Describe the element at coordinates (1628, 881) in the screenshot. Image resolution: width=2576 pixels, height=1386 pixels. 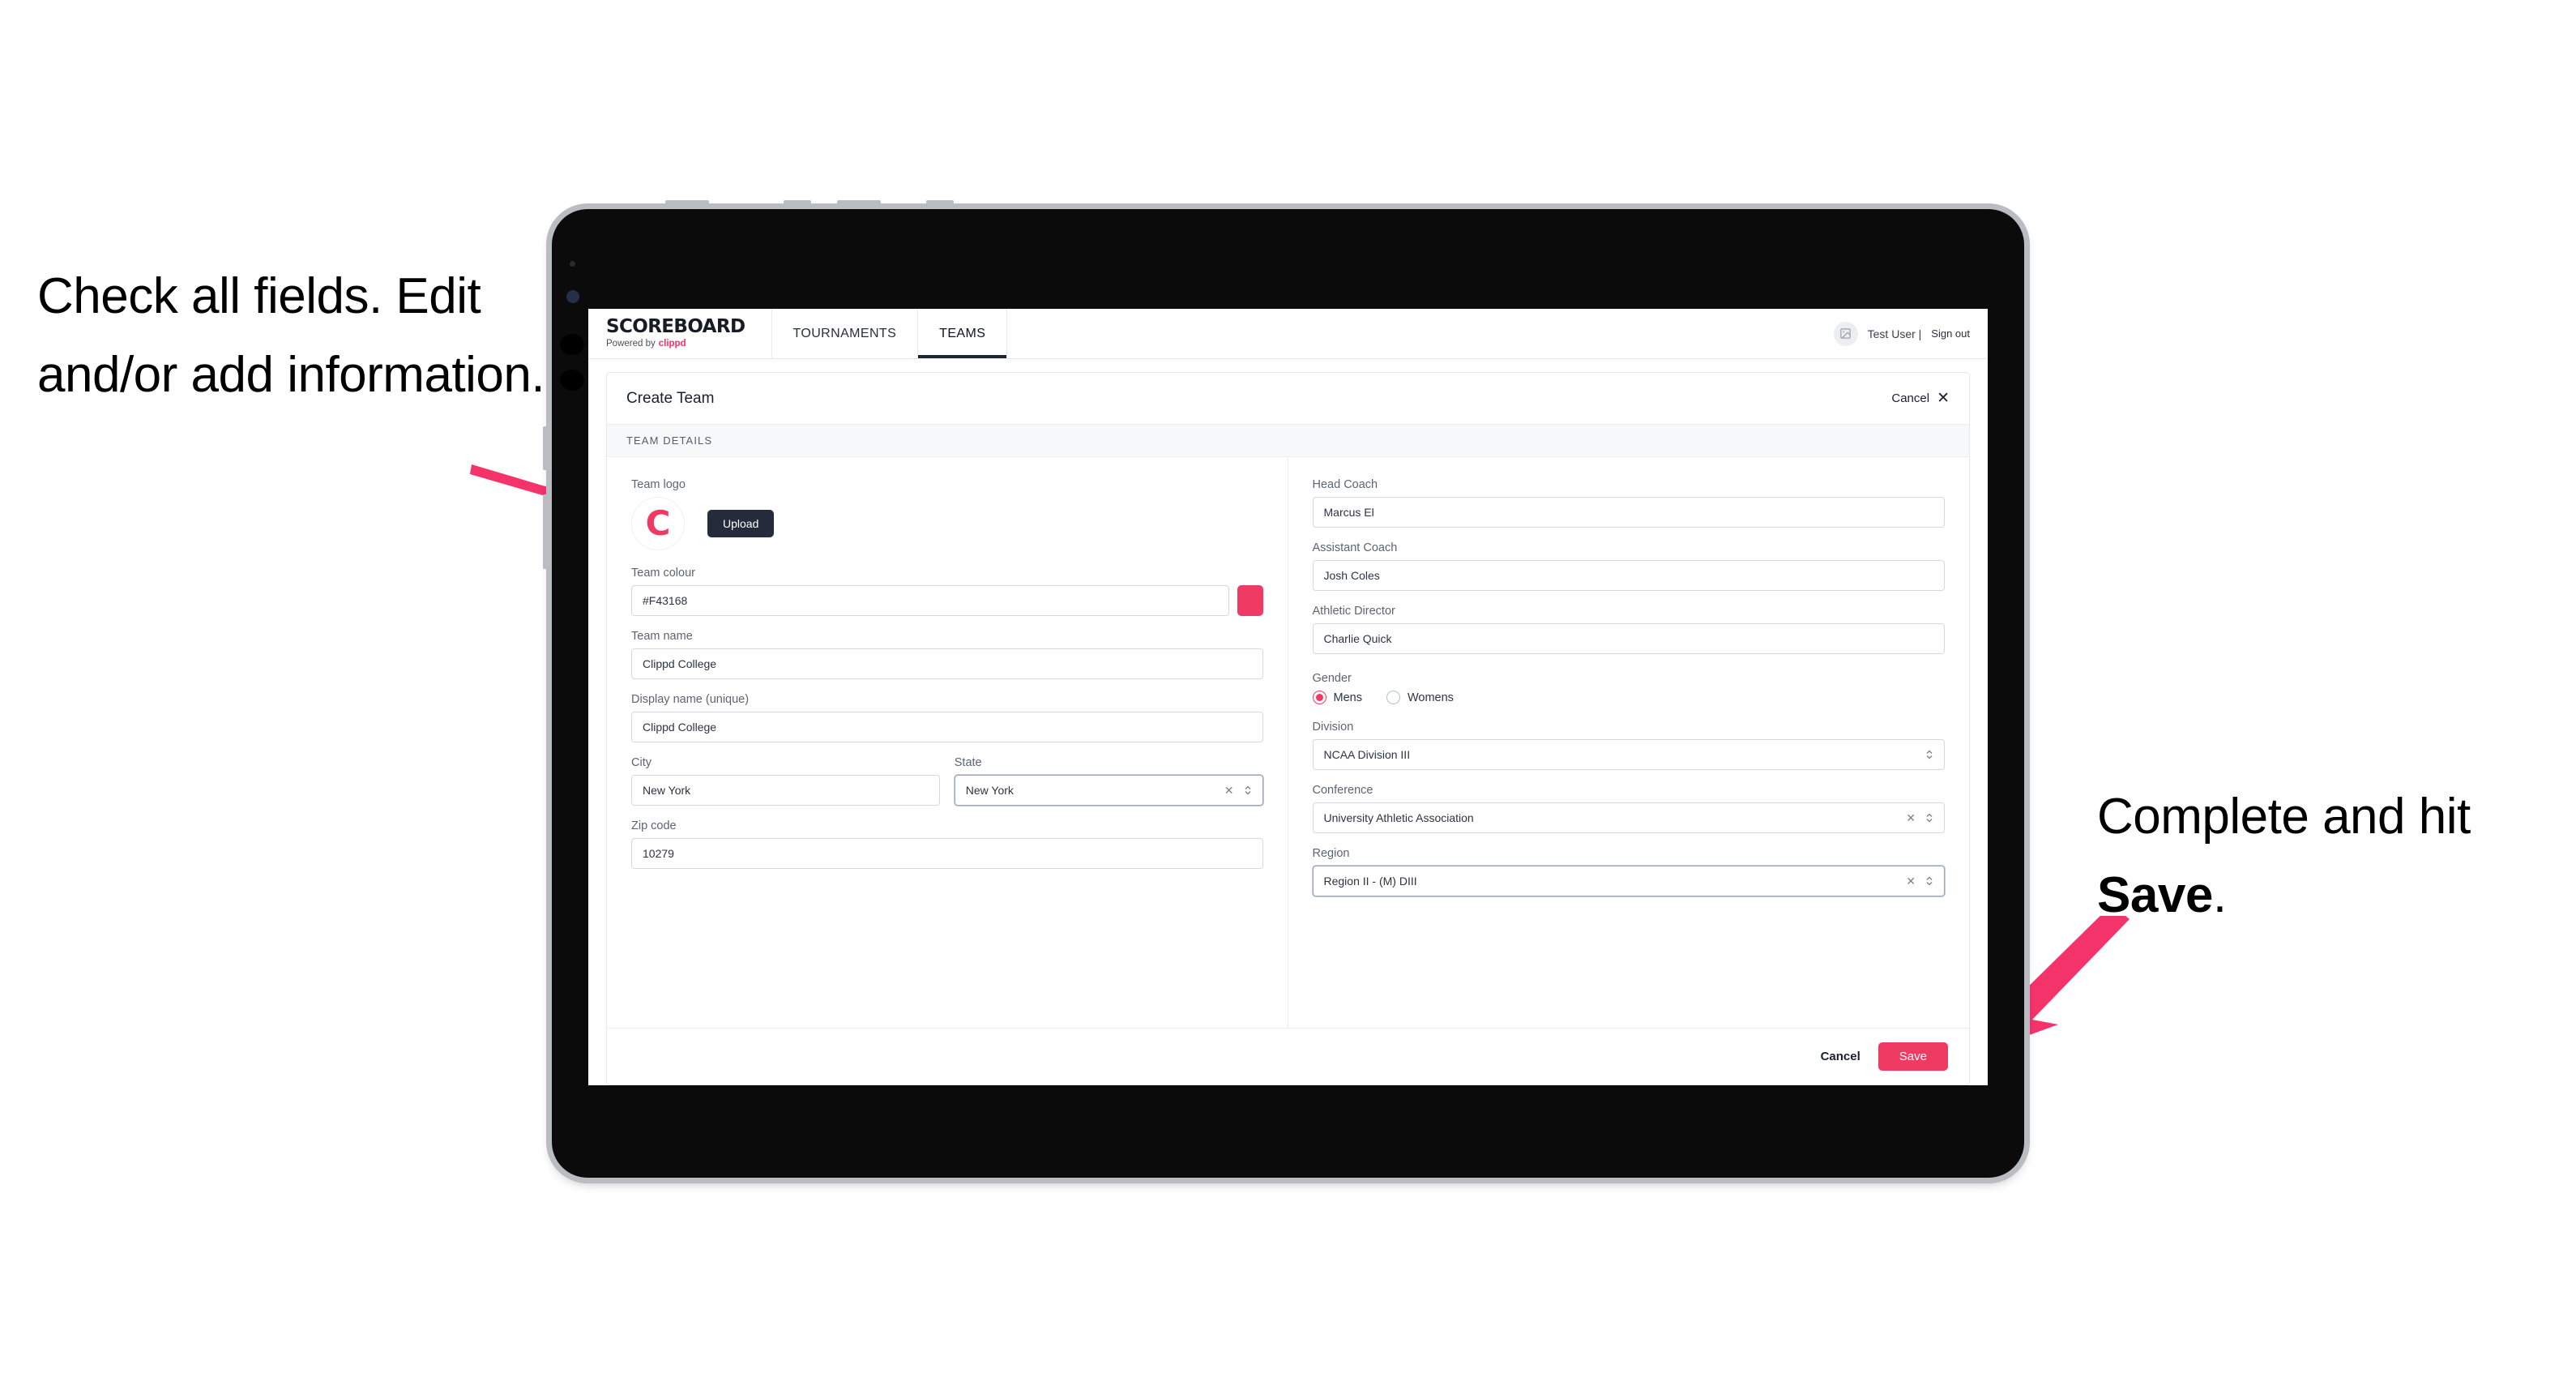
I see `region-select: Region II - (M) DIII ✕` at that location.